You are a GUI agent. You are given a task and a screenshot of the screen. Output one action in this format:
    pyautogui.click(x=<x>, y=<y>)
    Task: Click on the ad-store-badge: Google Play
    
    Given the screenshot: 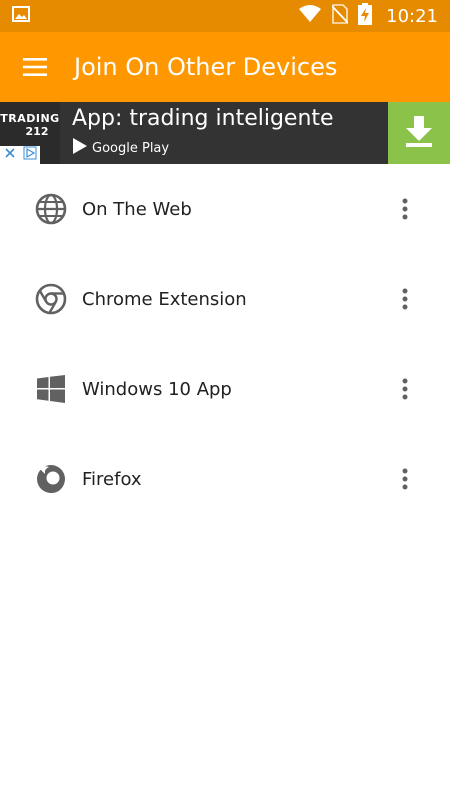 What is the action you would take?
    pyautogui.click(x=230, y=148)
    